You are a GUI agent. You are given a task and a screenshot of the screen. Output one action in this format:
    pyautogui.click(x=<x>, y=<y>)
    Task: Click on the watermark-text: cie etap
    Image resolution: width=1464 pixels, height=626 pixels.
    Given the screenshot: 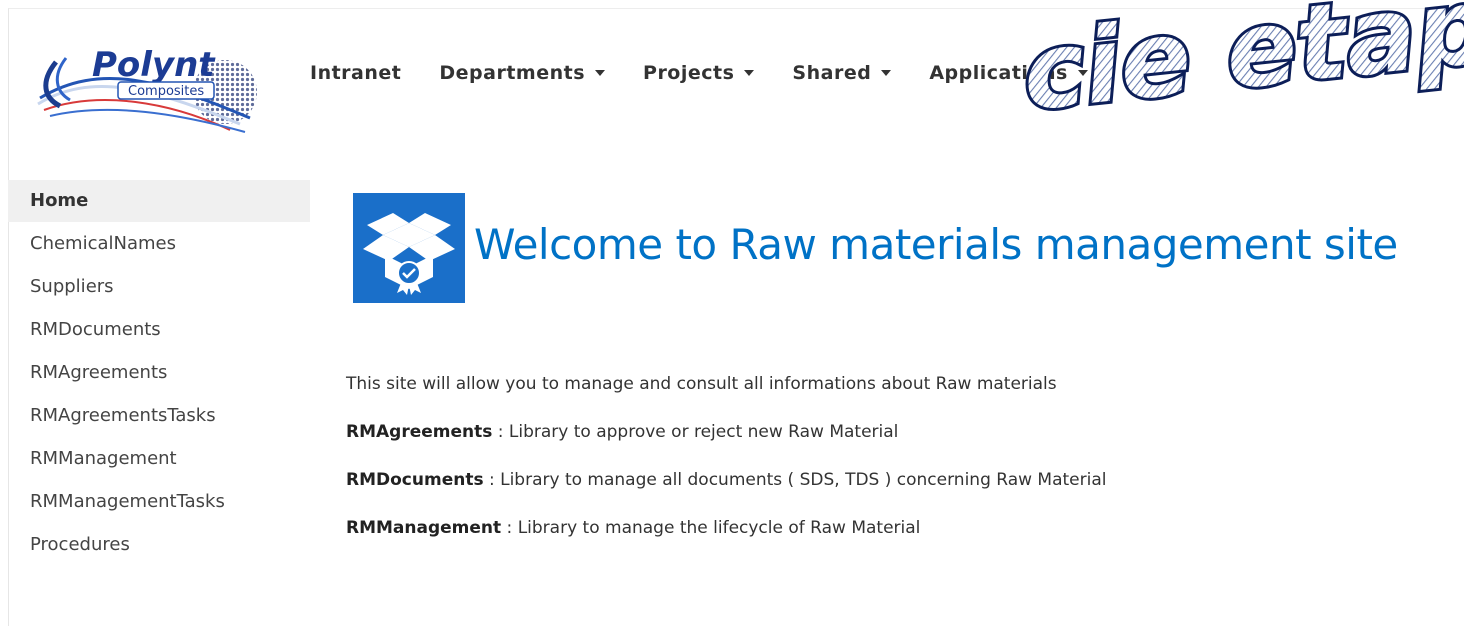 What is the action you would take?
    pyautogui.click(x=1240, y=60)
    